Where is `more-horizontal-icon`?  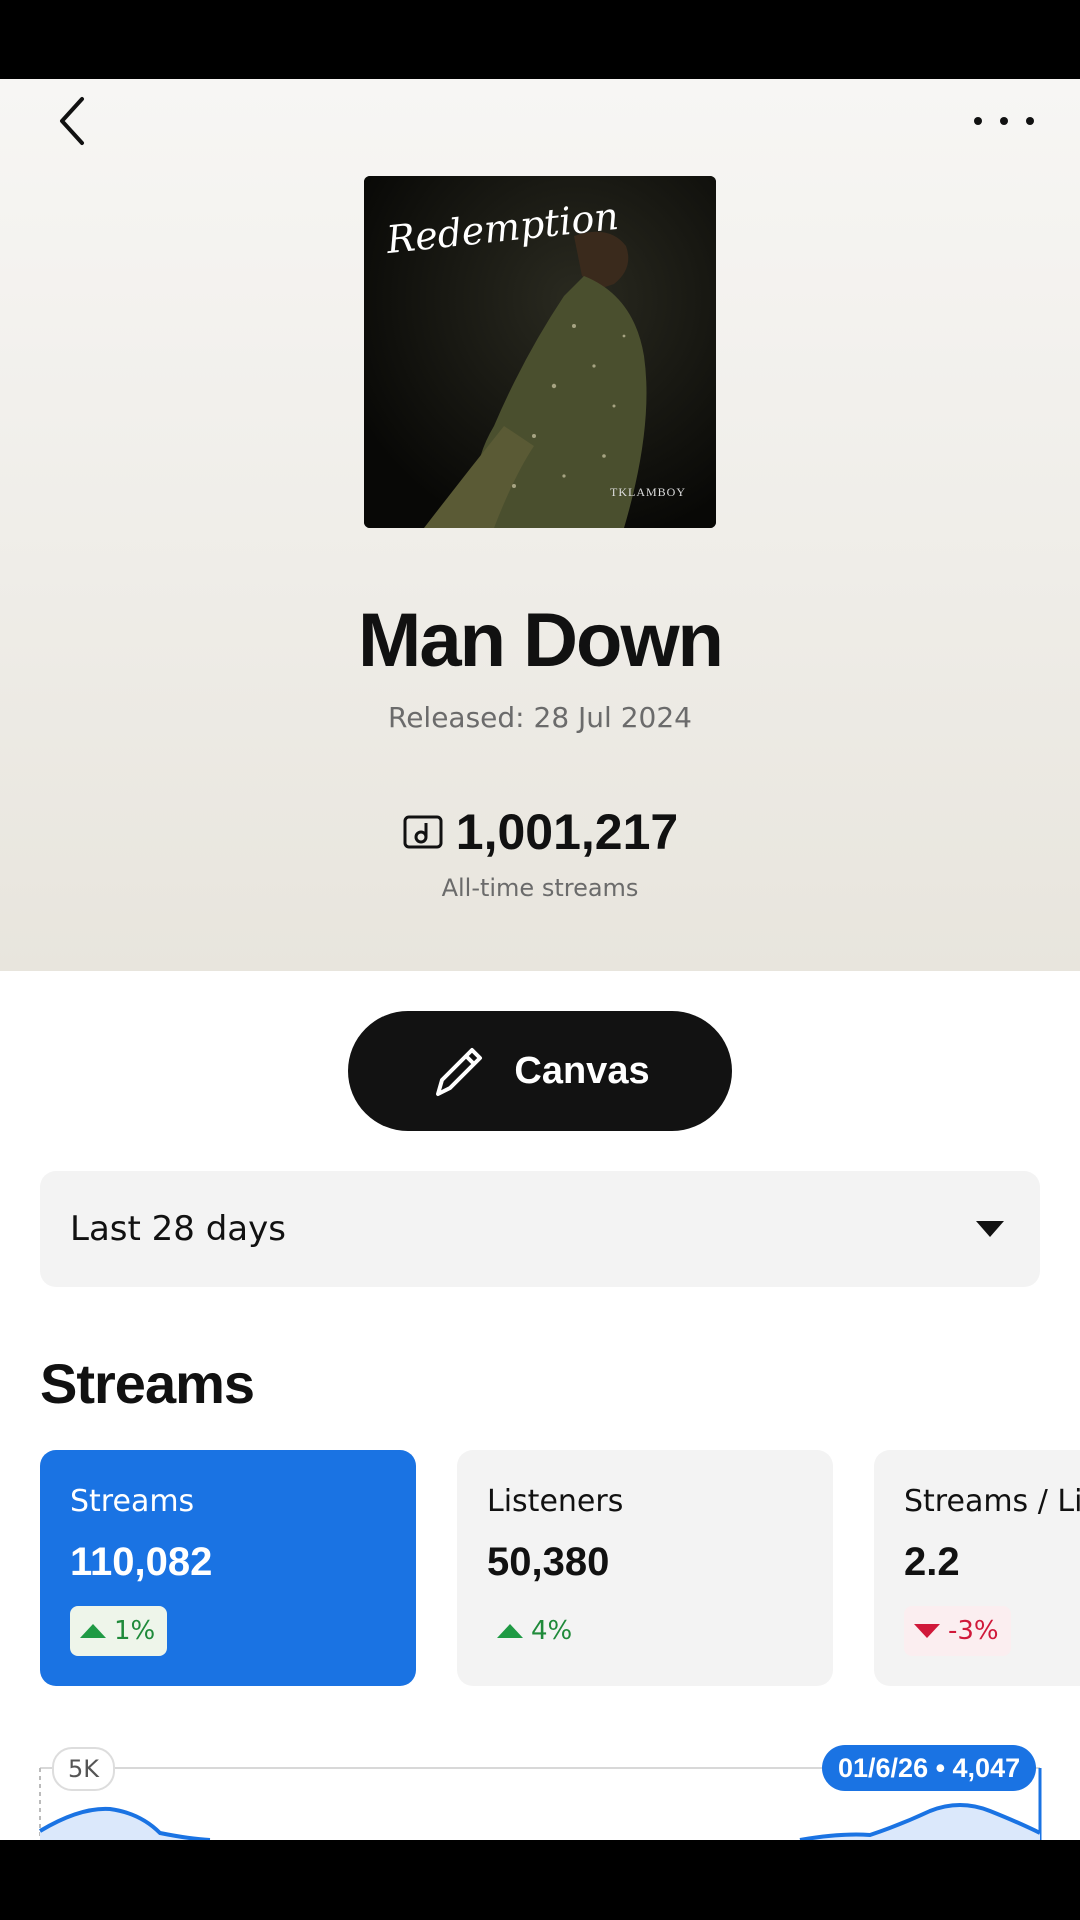 more-horizontal-icon is located at coordinates (978, 121).